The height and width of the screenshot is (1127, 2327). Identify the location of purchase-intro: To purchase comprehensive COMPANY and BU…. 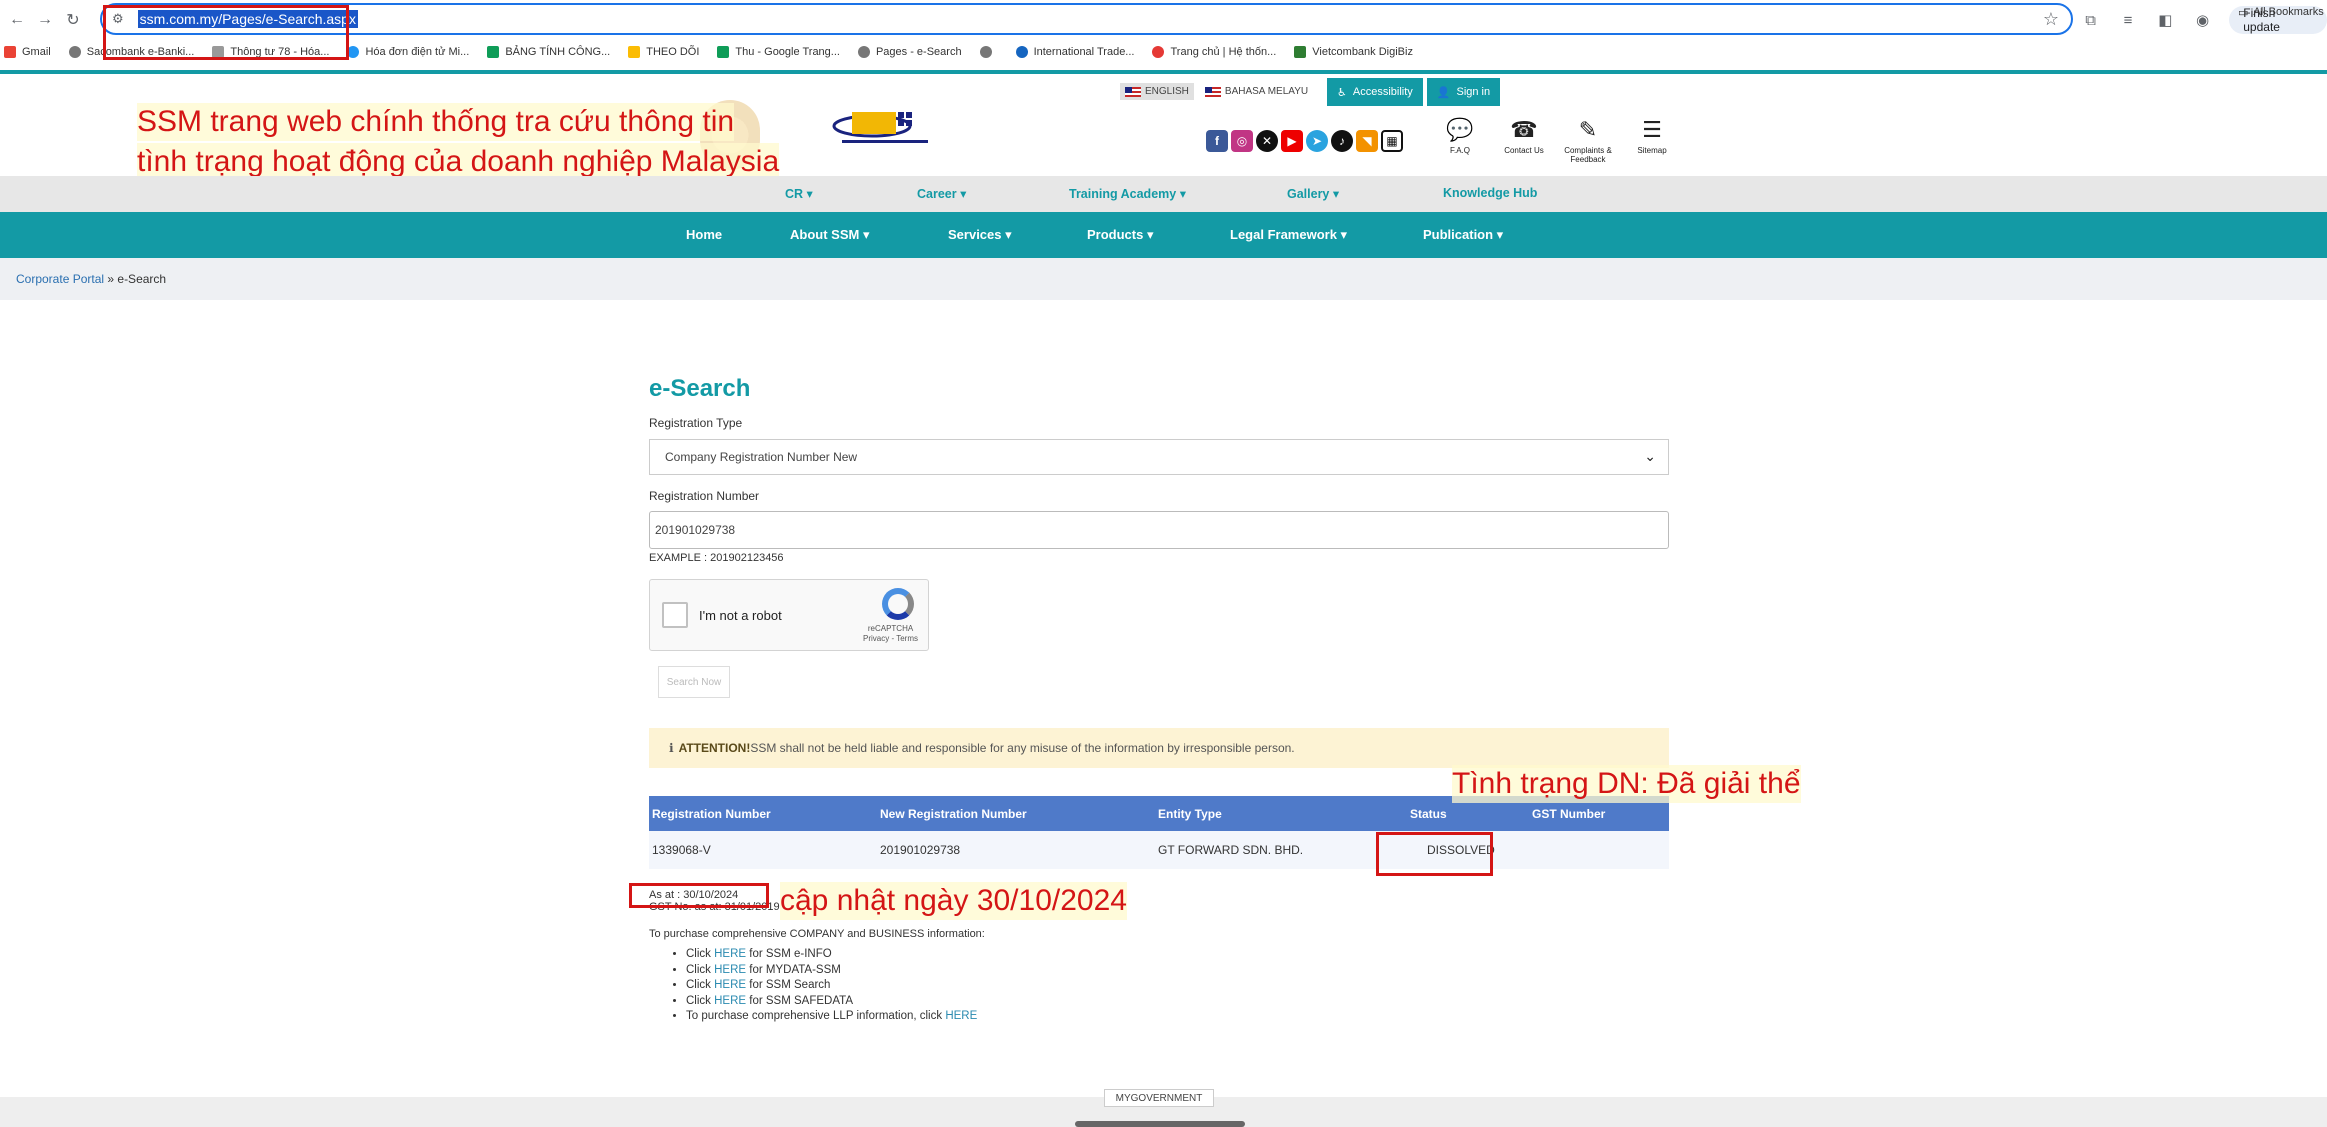
(817, 934).